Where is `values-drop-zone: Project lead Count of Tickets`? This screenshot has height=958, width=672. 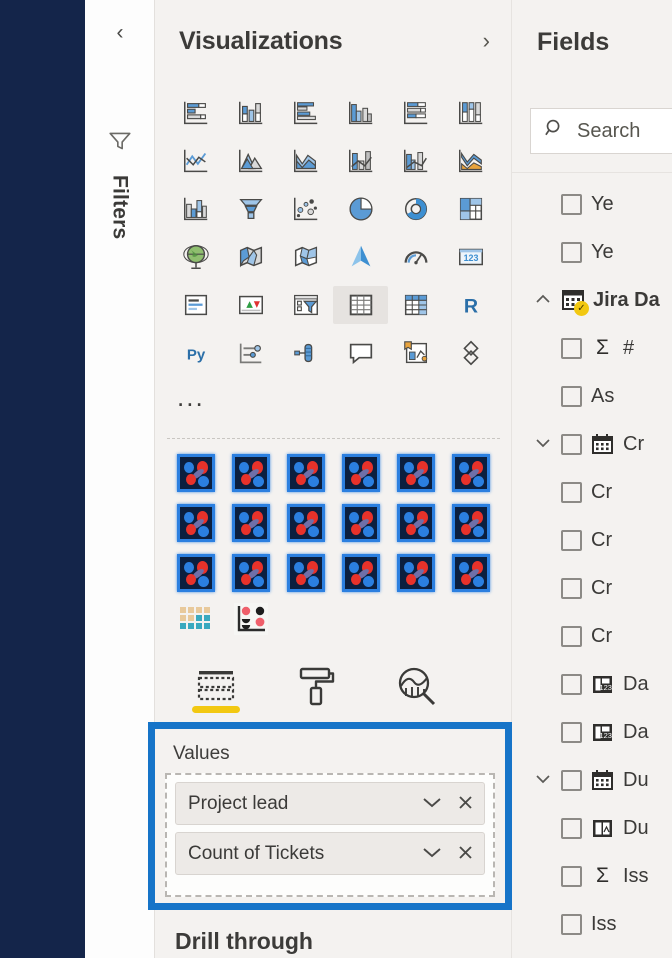
values-drop-zone: Project lead Count of Tickets is located at coordinates (330, 835).